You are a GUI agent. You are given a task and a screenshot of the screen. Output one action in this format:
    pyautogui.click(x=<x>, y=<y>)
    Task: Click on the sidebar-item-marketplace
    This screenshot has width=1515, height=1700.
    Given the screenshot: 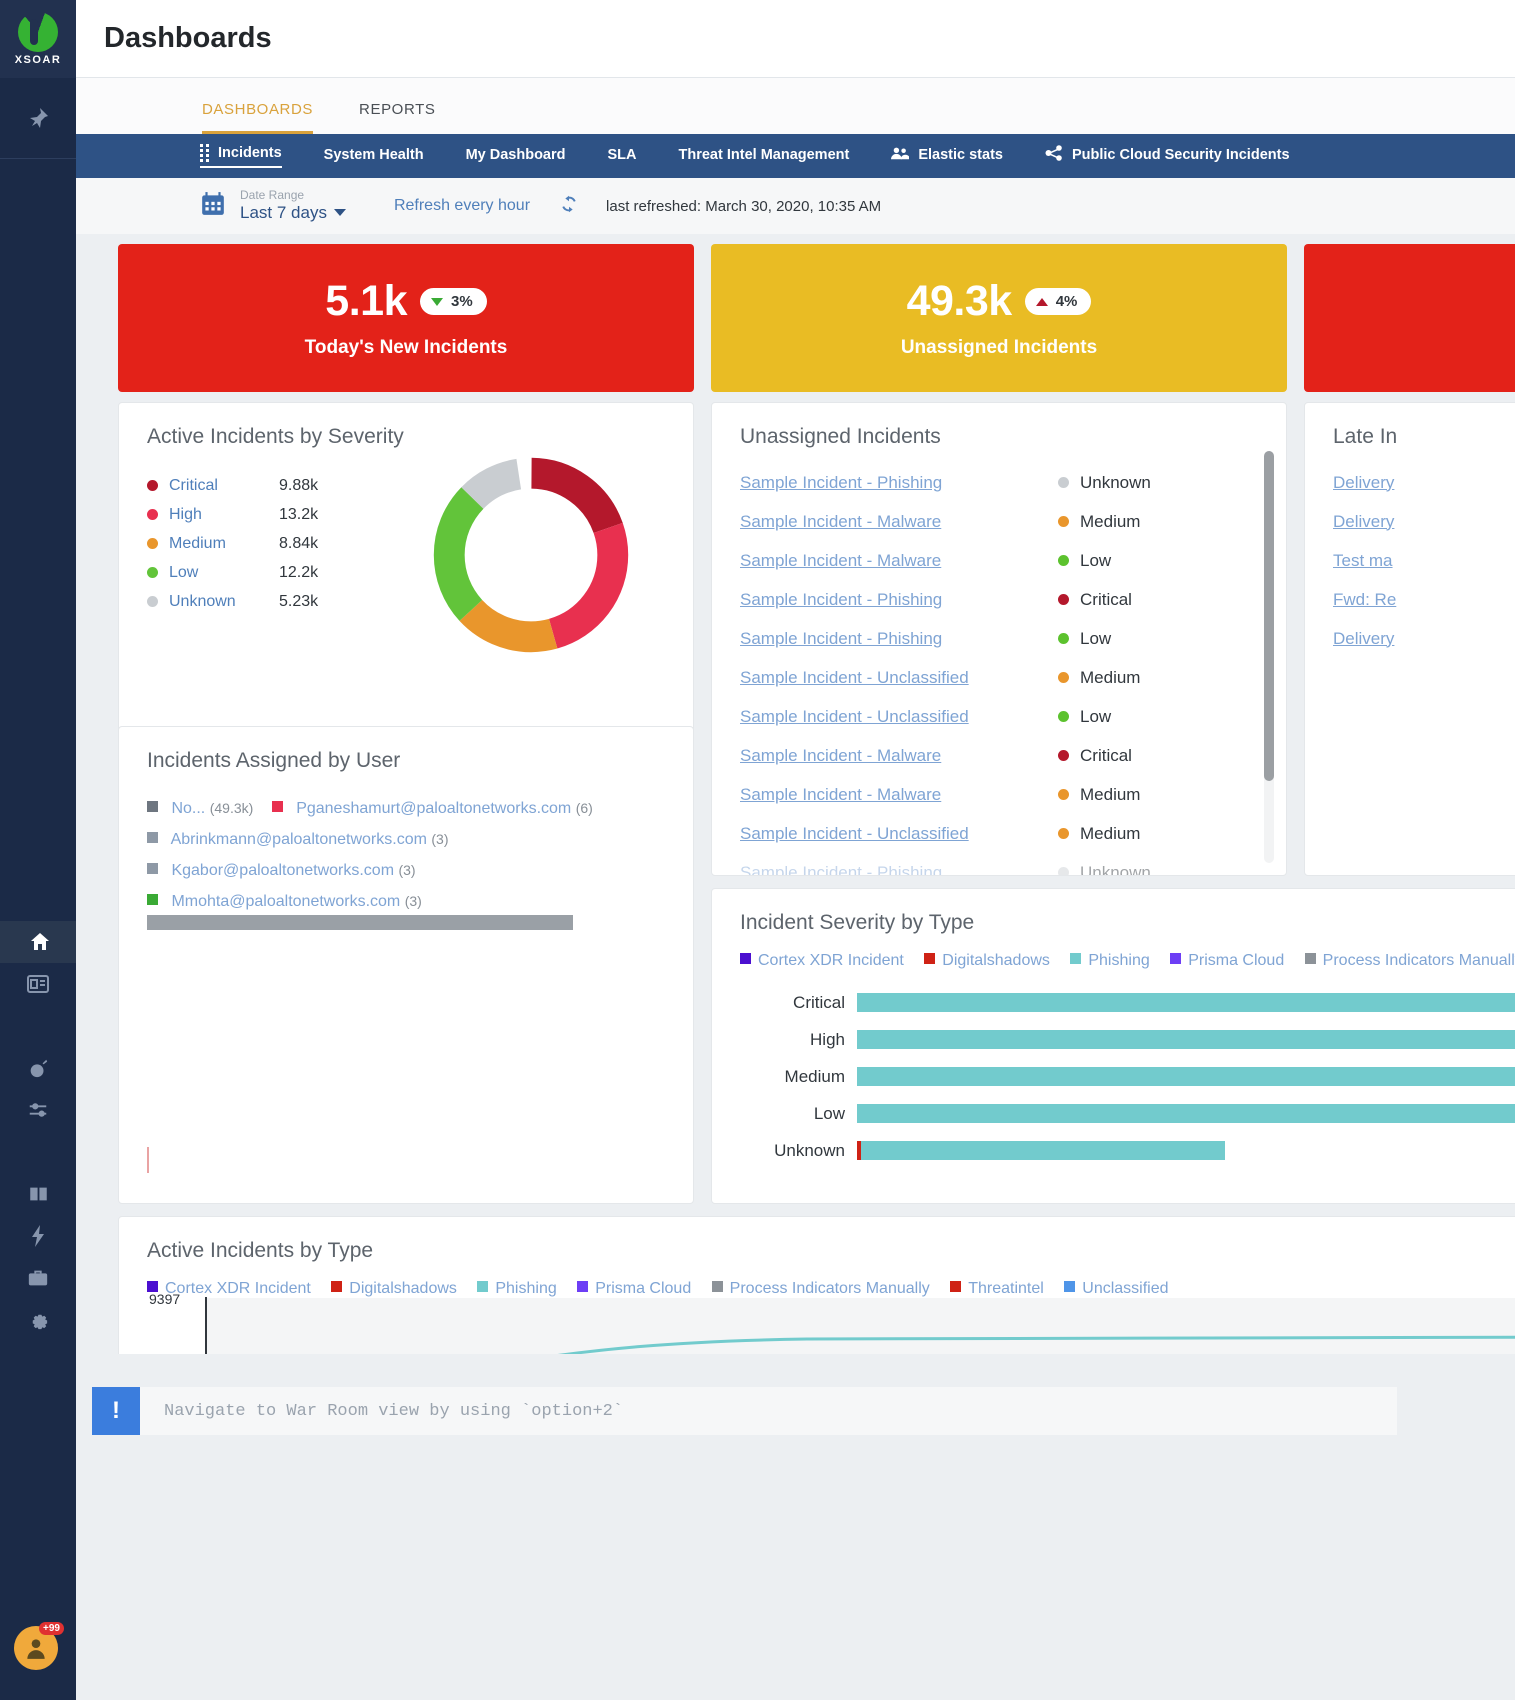 What is the action you would take?
    pyautogui.click(x=38, y=1278)
    